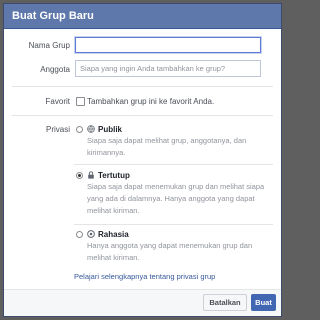  What do you see at coordinates (57, 101) in the screenshot?
I see `favorite-label: Favorit` at bounding box center [57, 101].